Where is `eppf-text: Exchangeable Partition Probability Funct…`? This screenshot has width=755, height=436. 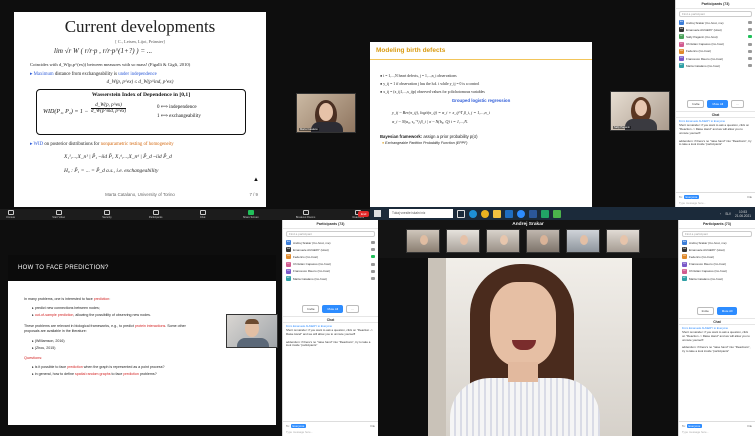 eppf-text: Exchangeable Partition Probability Funct… is located at coordinates (426, 143).